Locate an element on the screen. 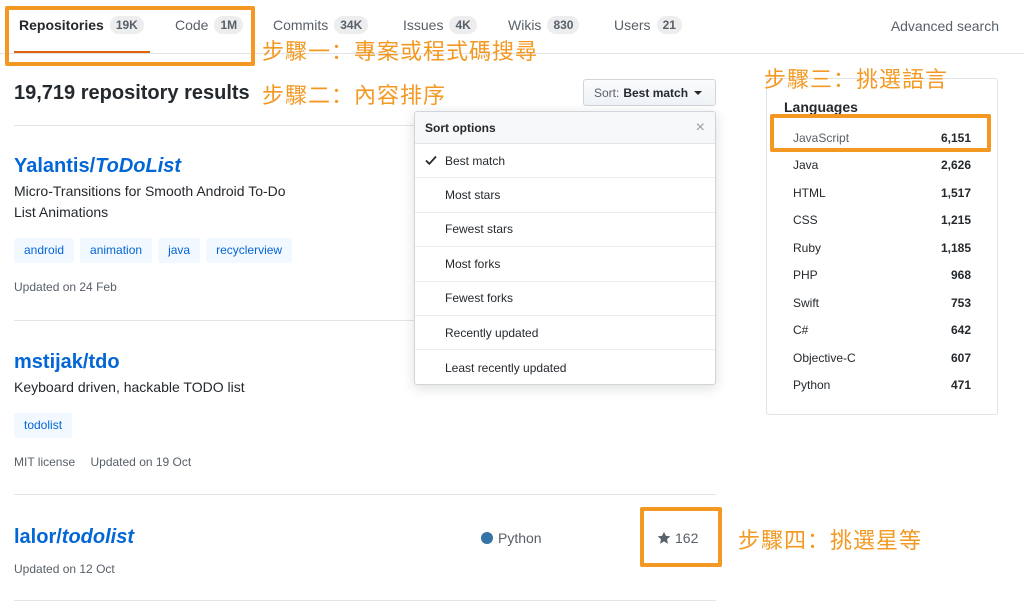 This screenshot has width=1024, height=602. repo-link: Yalantis/ToDoList is located at coordinates (97, 166).